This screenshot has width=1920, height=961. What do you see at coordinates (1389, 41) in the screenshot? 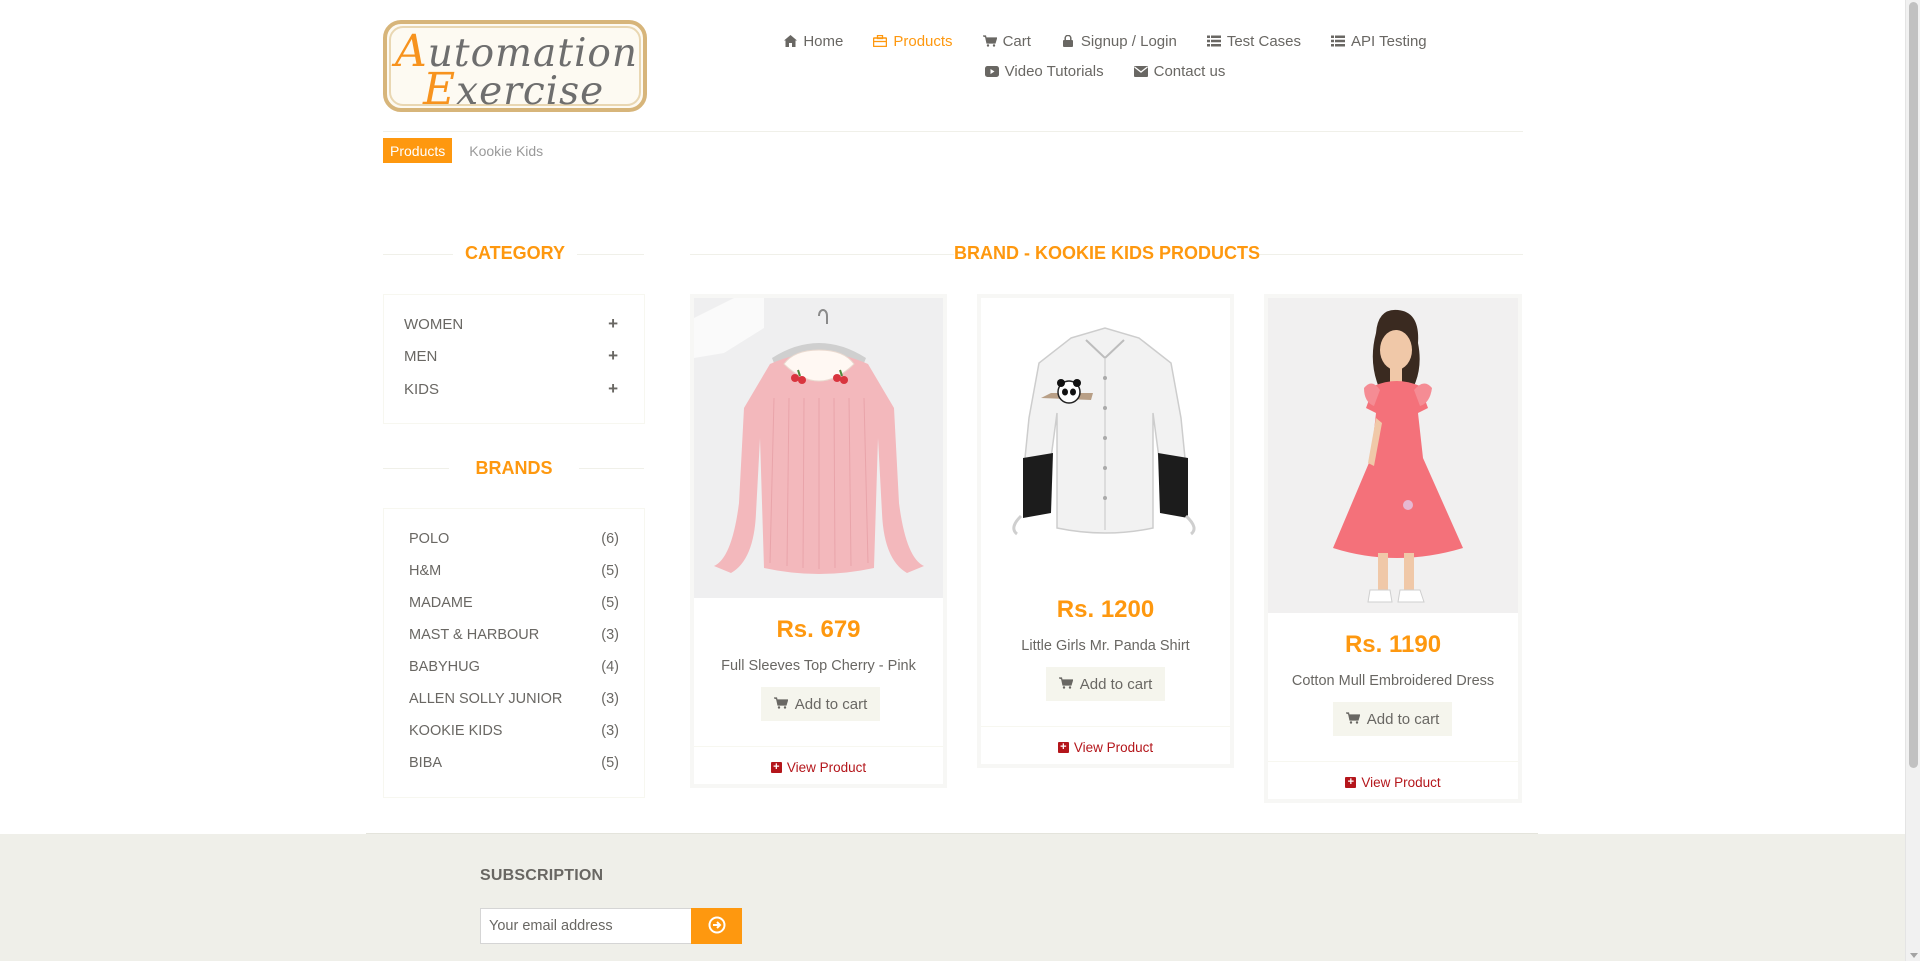
I see `nav-api-testing-label: API Testing` at bounding box center [1389, 41].